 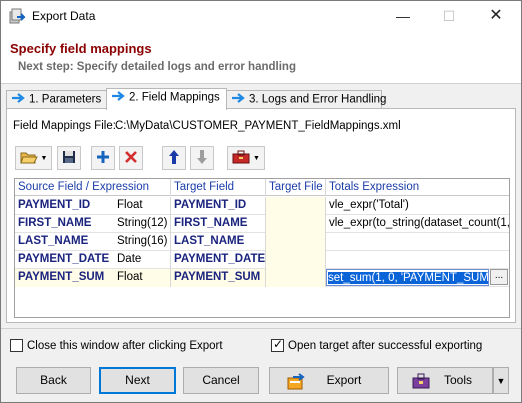 I want to click on tools-button: Tools, so click(x=445, y=380).